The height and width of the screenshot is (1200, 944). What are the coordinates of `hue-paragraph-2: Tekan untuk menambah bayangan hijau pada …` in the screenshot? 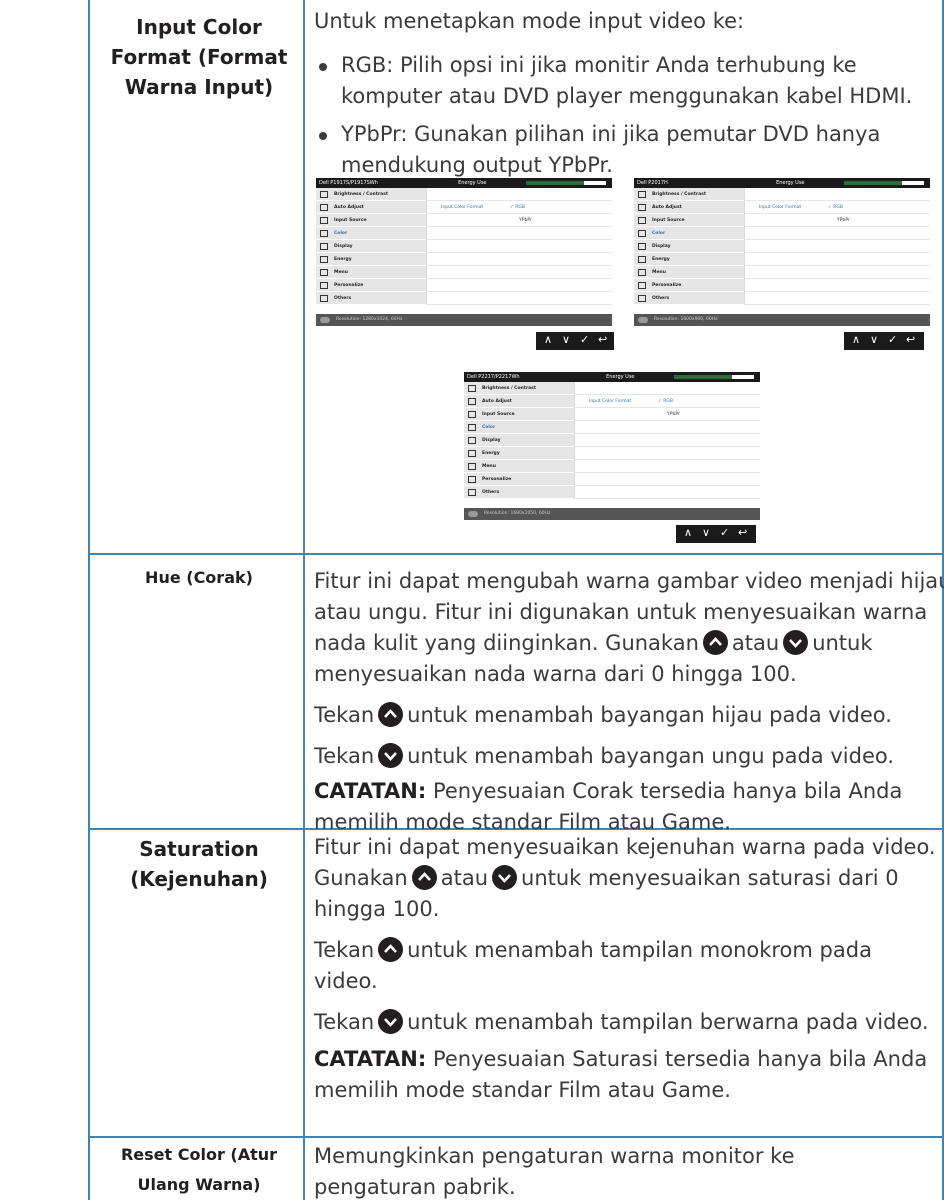 It's located at (603, 714).